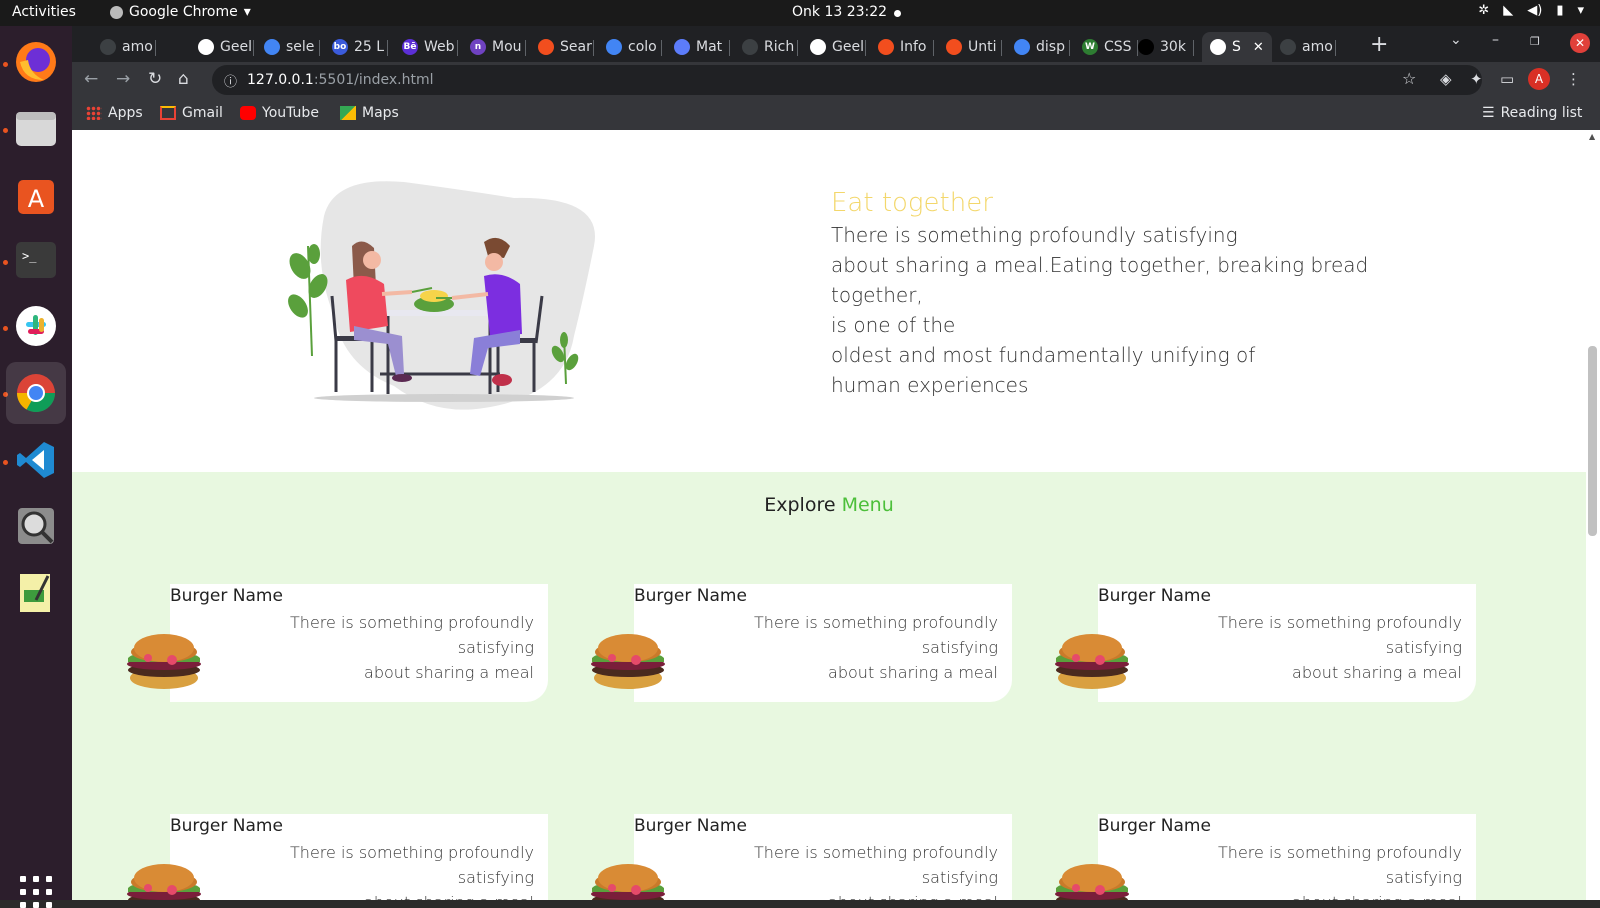 The width and height of the screenshot is (1600, 908). Describe the element at coordinates (982, 47) in the screenshot. I see `tab-title: Unti` at that location.